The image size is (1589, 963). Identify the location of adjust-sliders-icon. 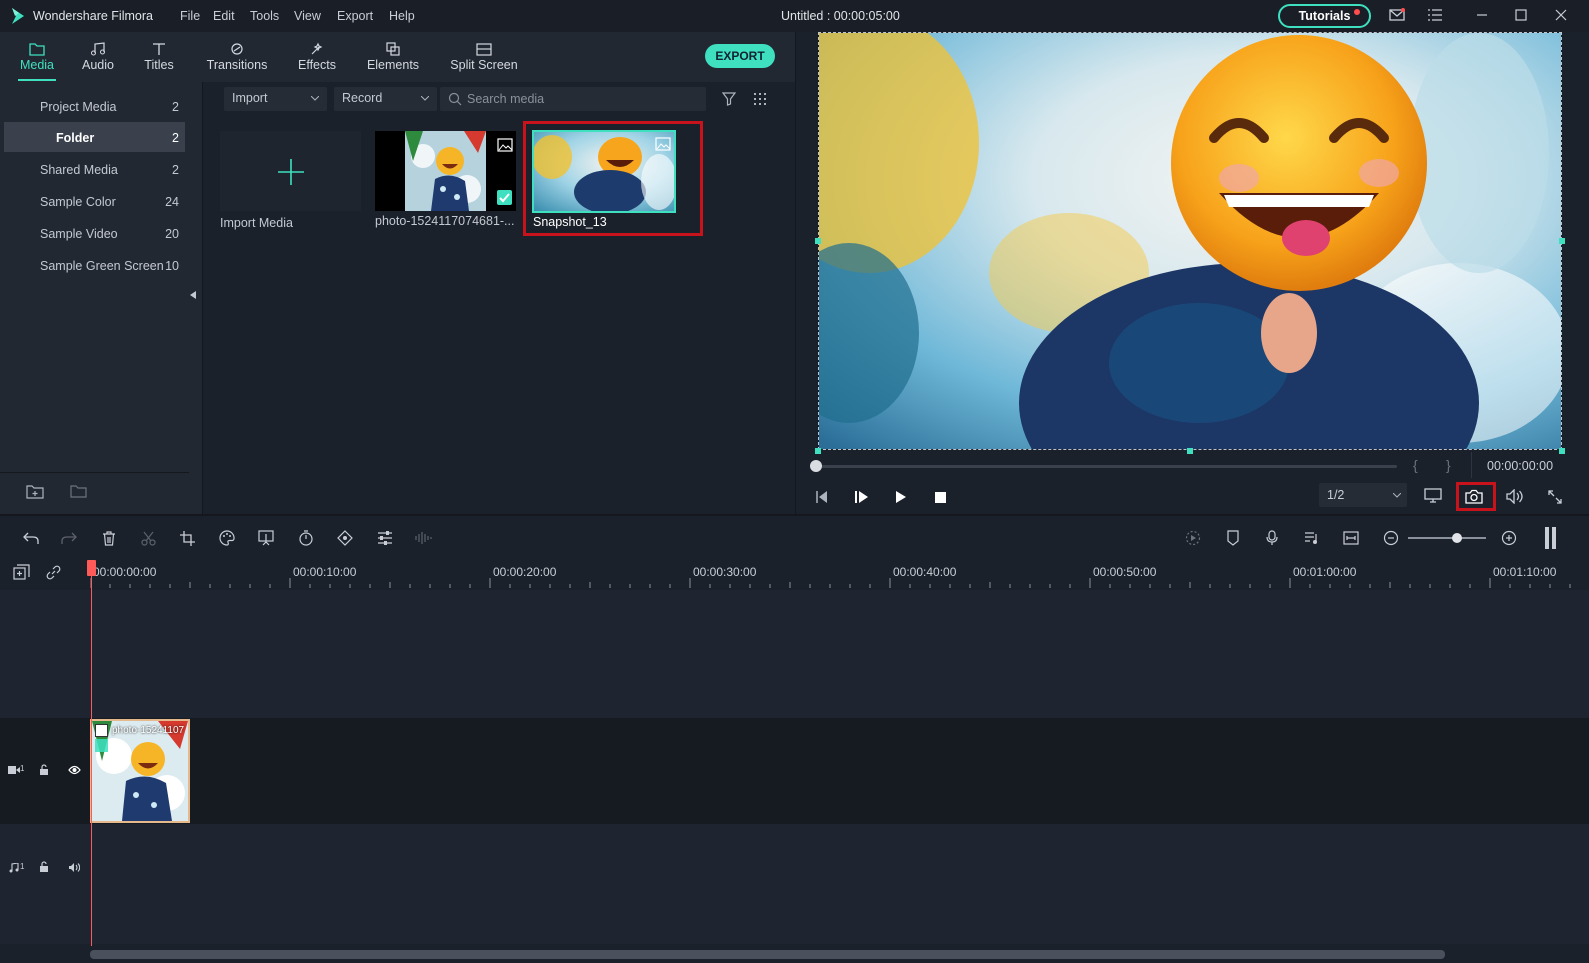
(385, 538).